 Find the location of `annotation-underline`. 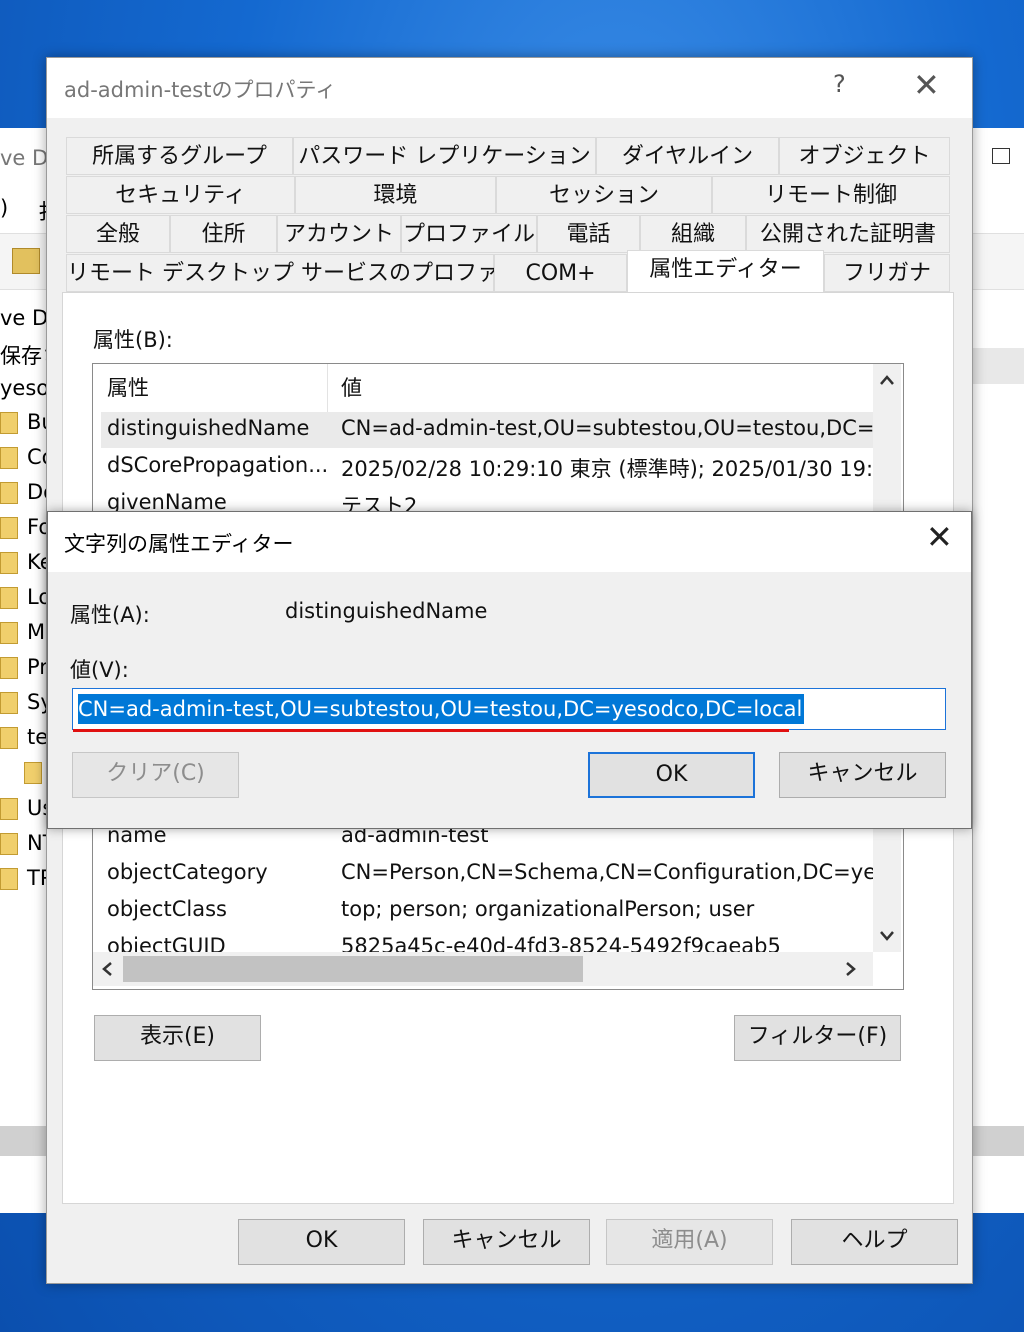

annotation-underline is located at coordinates (431, 730).